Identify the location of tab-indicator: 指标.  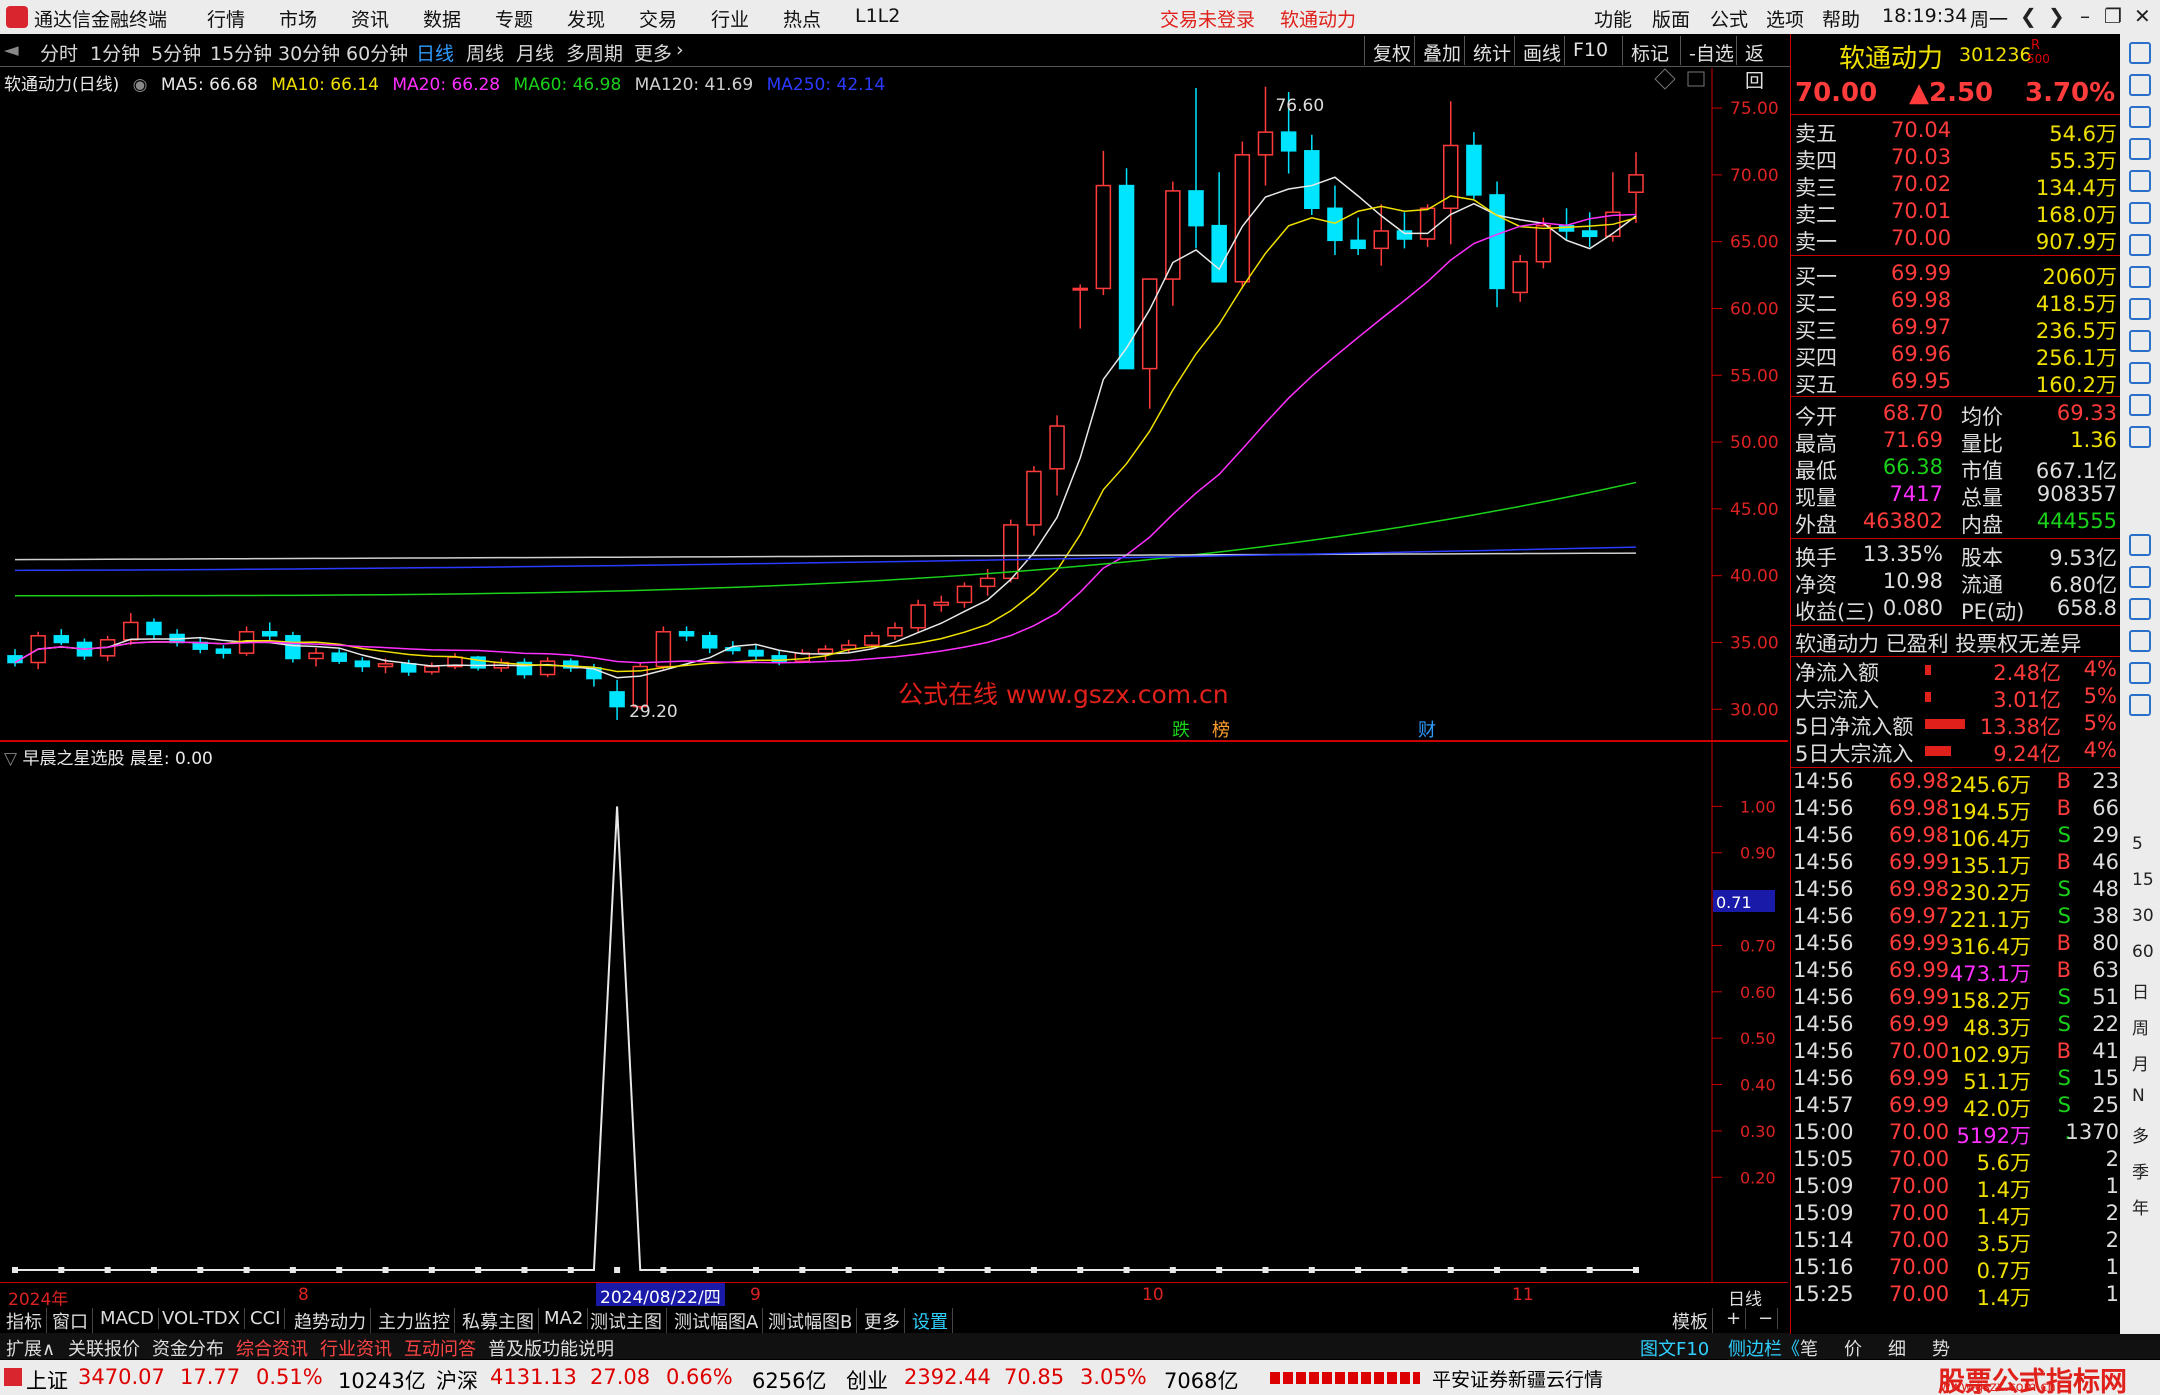
(24, 1321).